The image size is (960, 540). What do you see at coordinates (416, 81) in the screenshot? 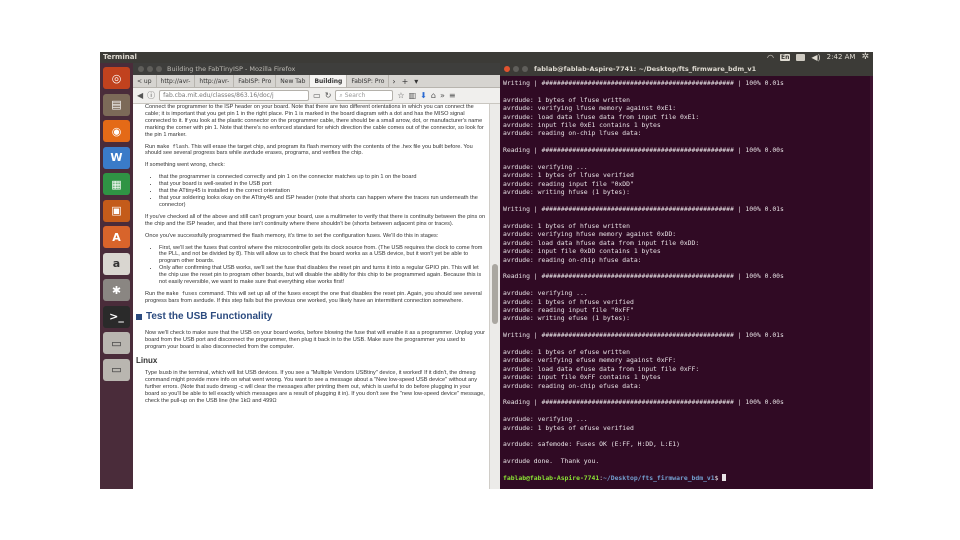
I see `tab-list-icon: ▾` at bounding box center [416, 81].